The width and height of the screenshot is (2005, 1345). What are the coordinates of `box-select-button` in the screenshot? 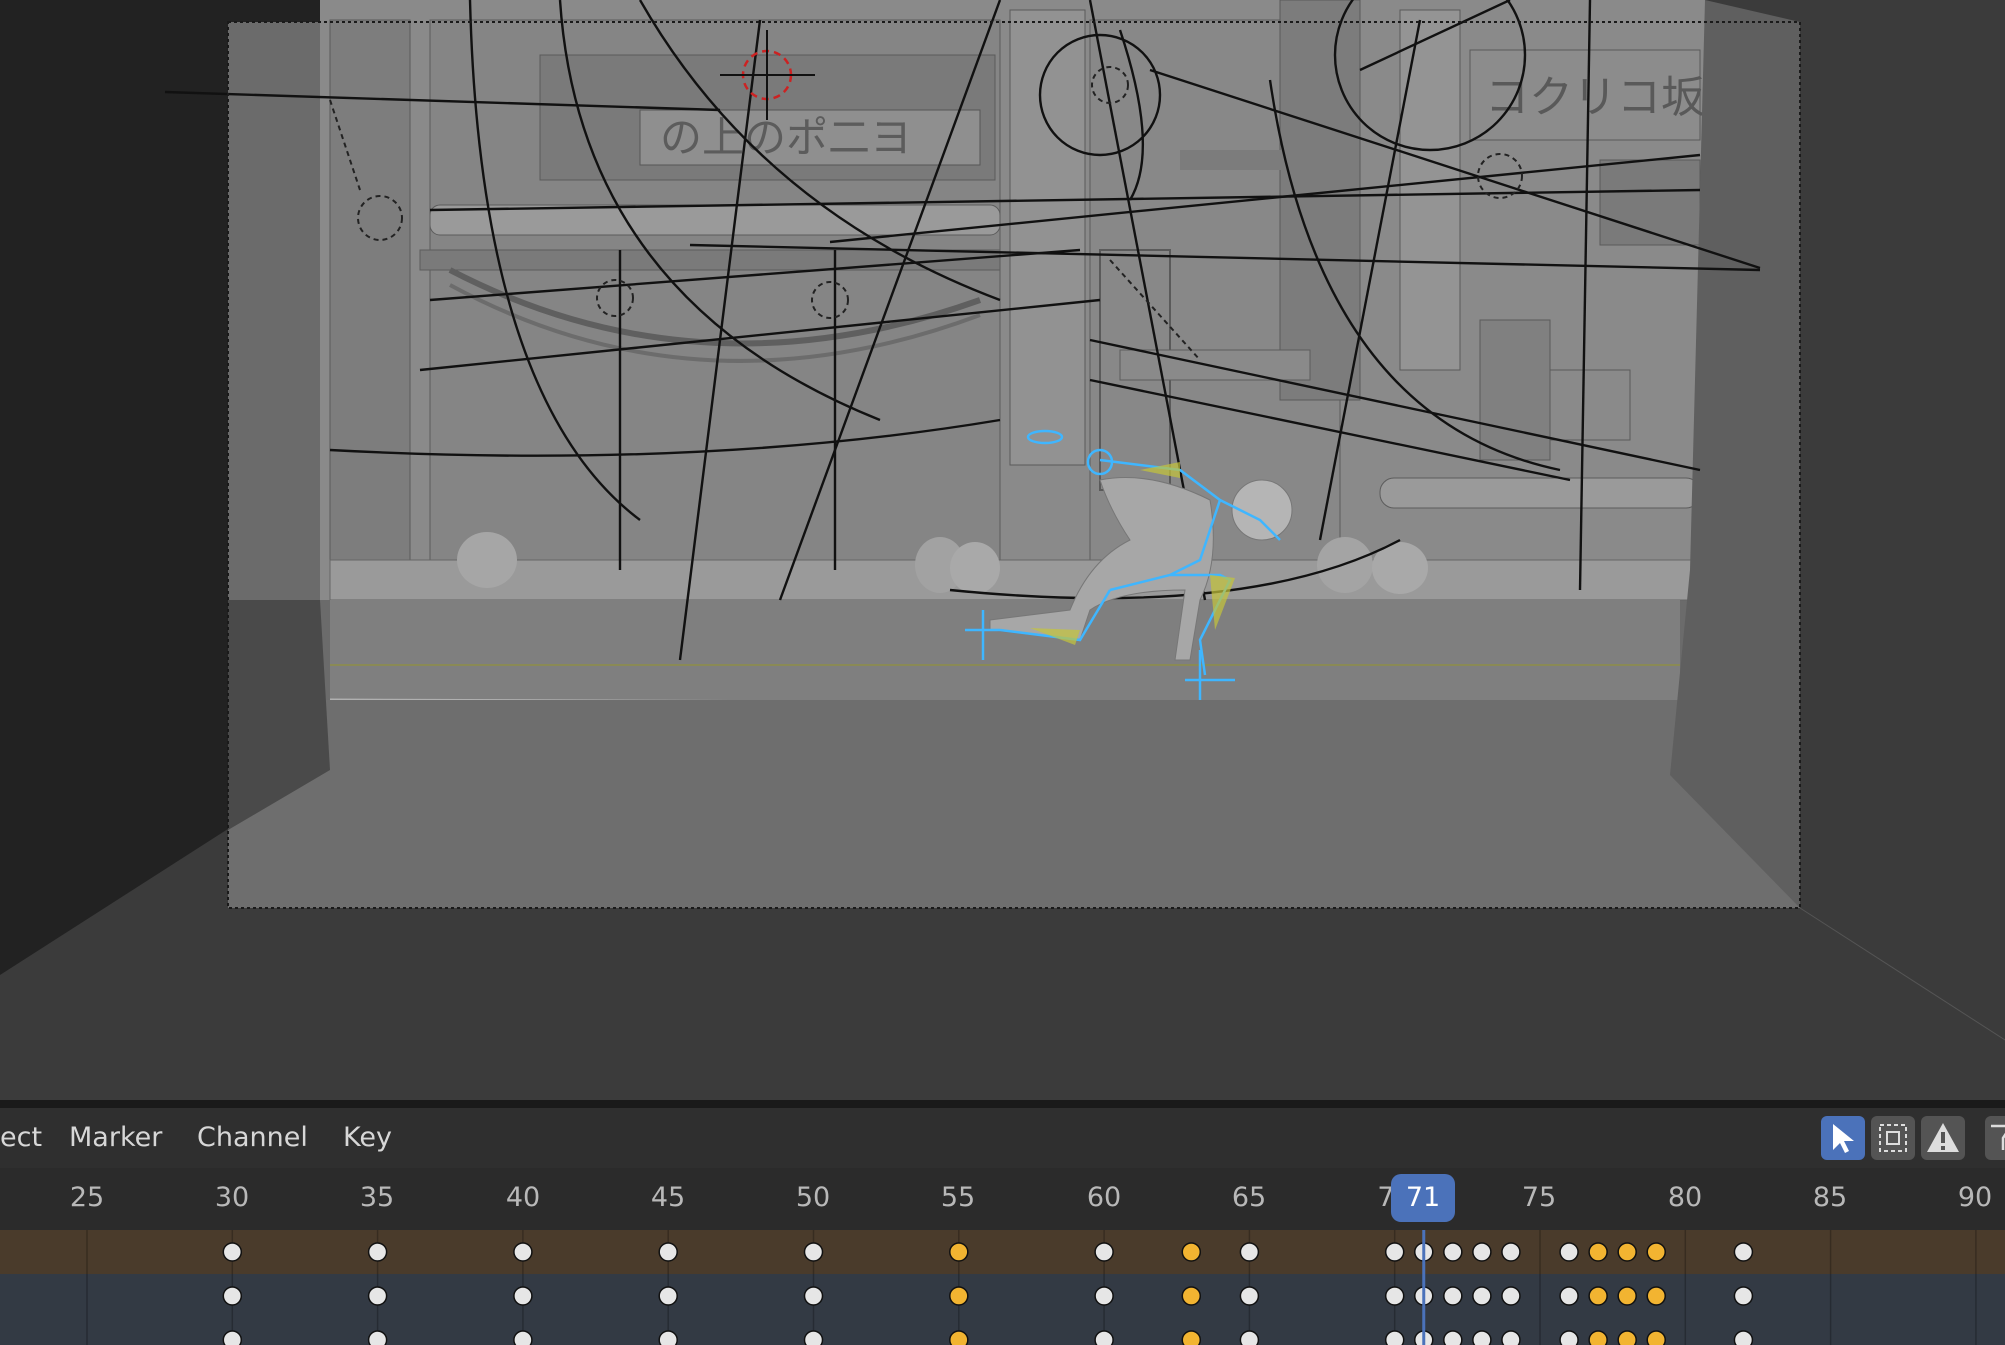 It's located at (1893, 1138).